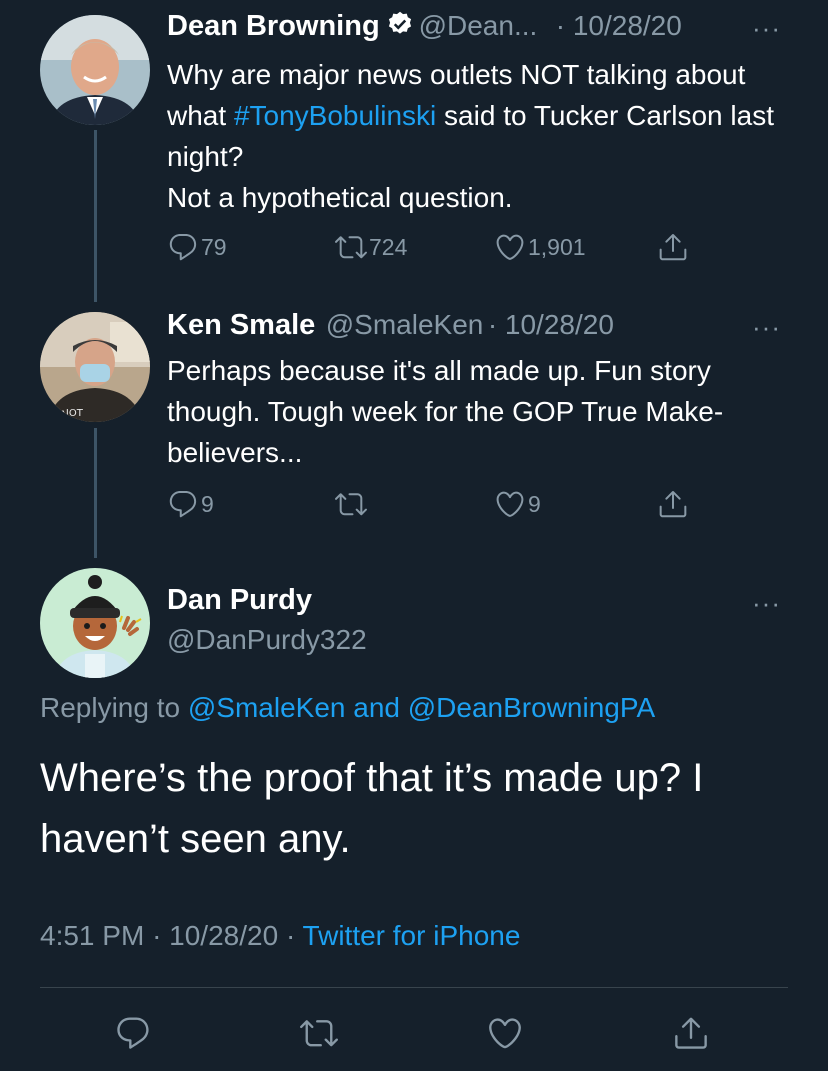 This screenshot has width=828, height=1071. I want to click on author-handle: @DanPurdy322, so click(267, 640).